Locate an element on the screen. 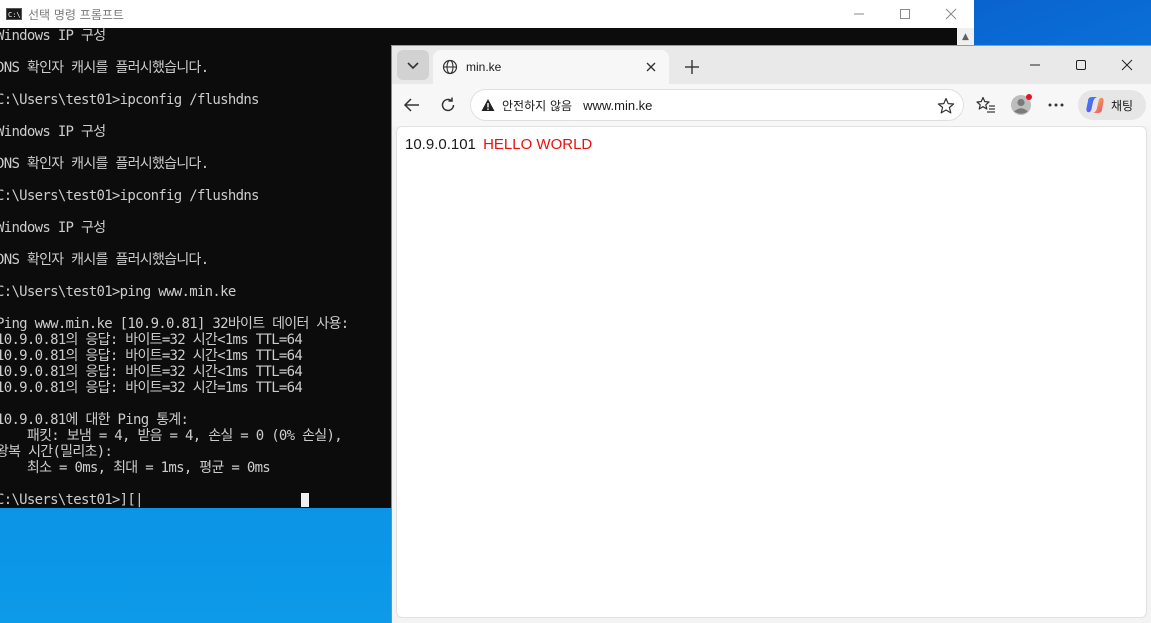 The height and width of the screenshot is (623, 1151). chevron-down-icon is located at coordinates (413, 66).